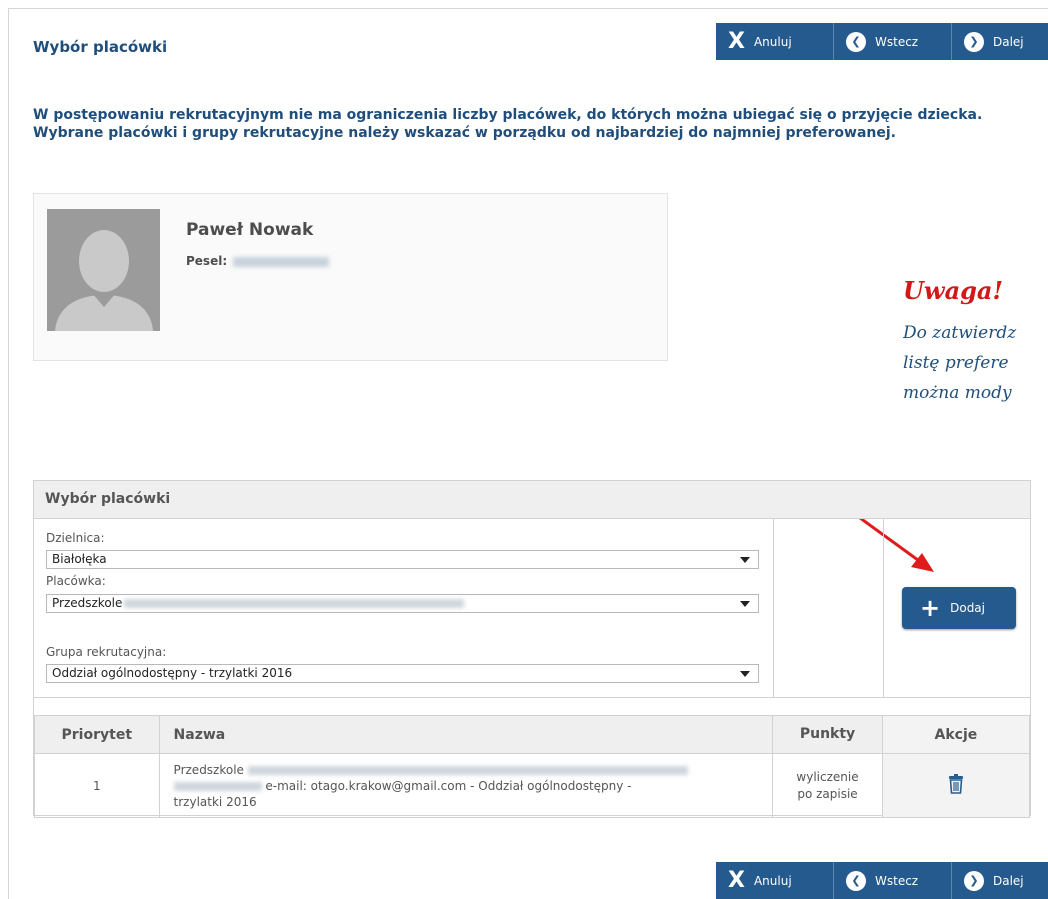 This screenshot has width=1048, height=899. I want to click on phone-redacted, so click(217, 786).